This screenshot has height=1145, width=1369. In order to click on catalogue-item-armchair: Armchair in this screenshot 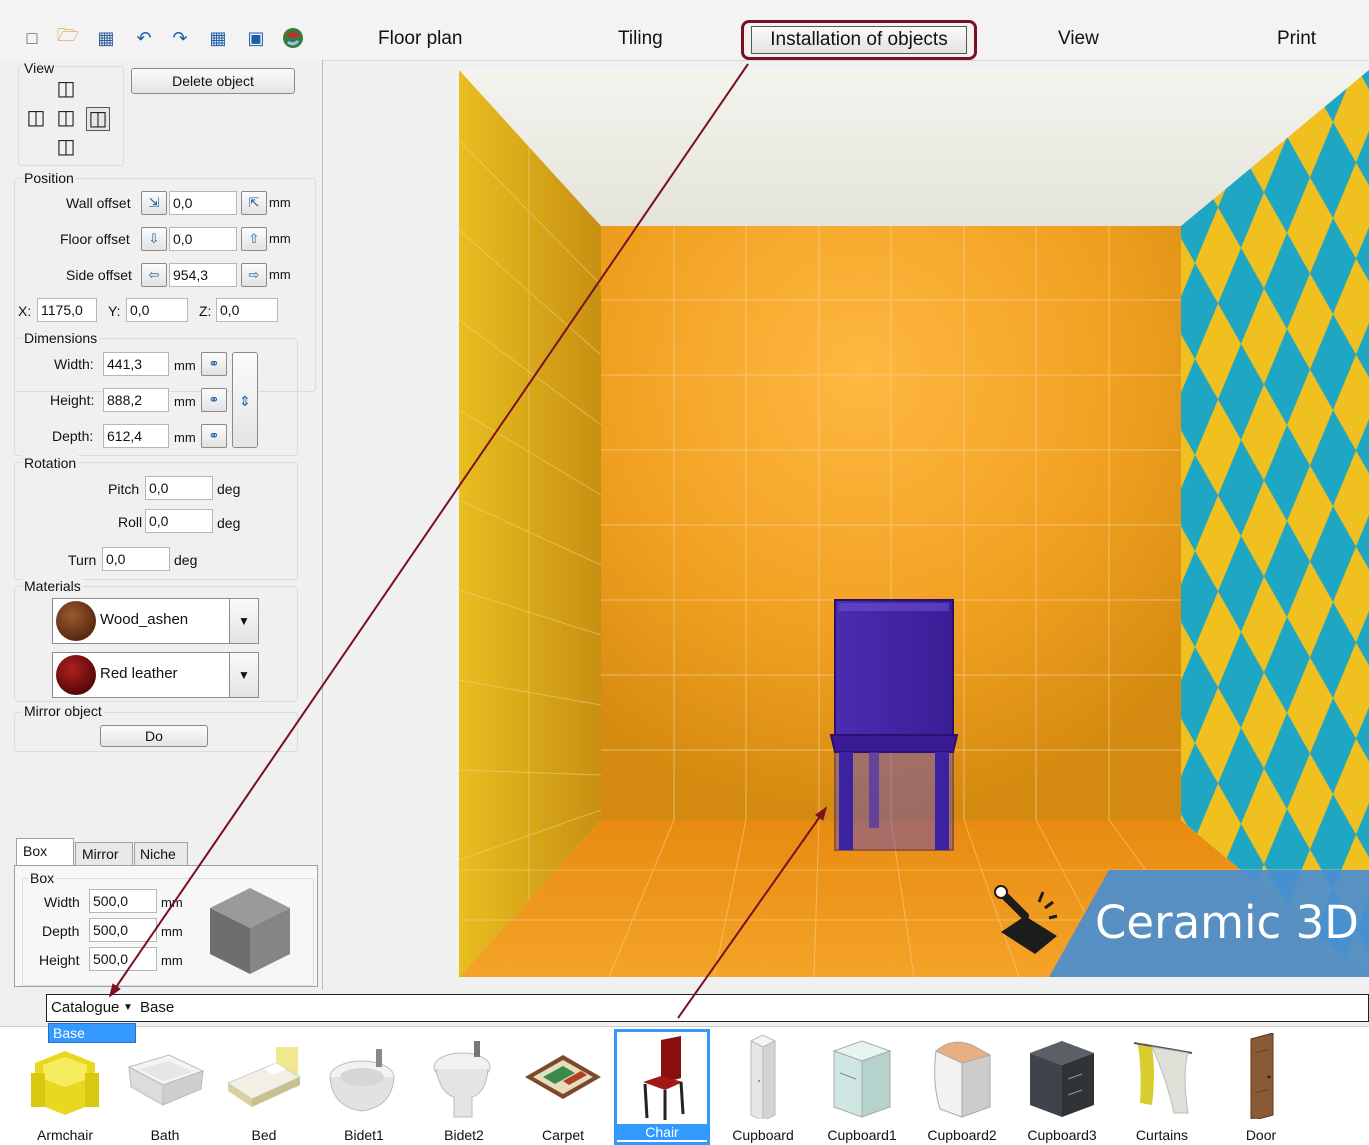, I will do `click(65, 1088)`.